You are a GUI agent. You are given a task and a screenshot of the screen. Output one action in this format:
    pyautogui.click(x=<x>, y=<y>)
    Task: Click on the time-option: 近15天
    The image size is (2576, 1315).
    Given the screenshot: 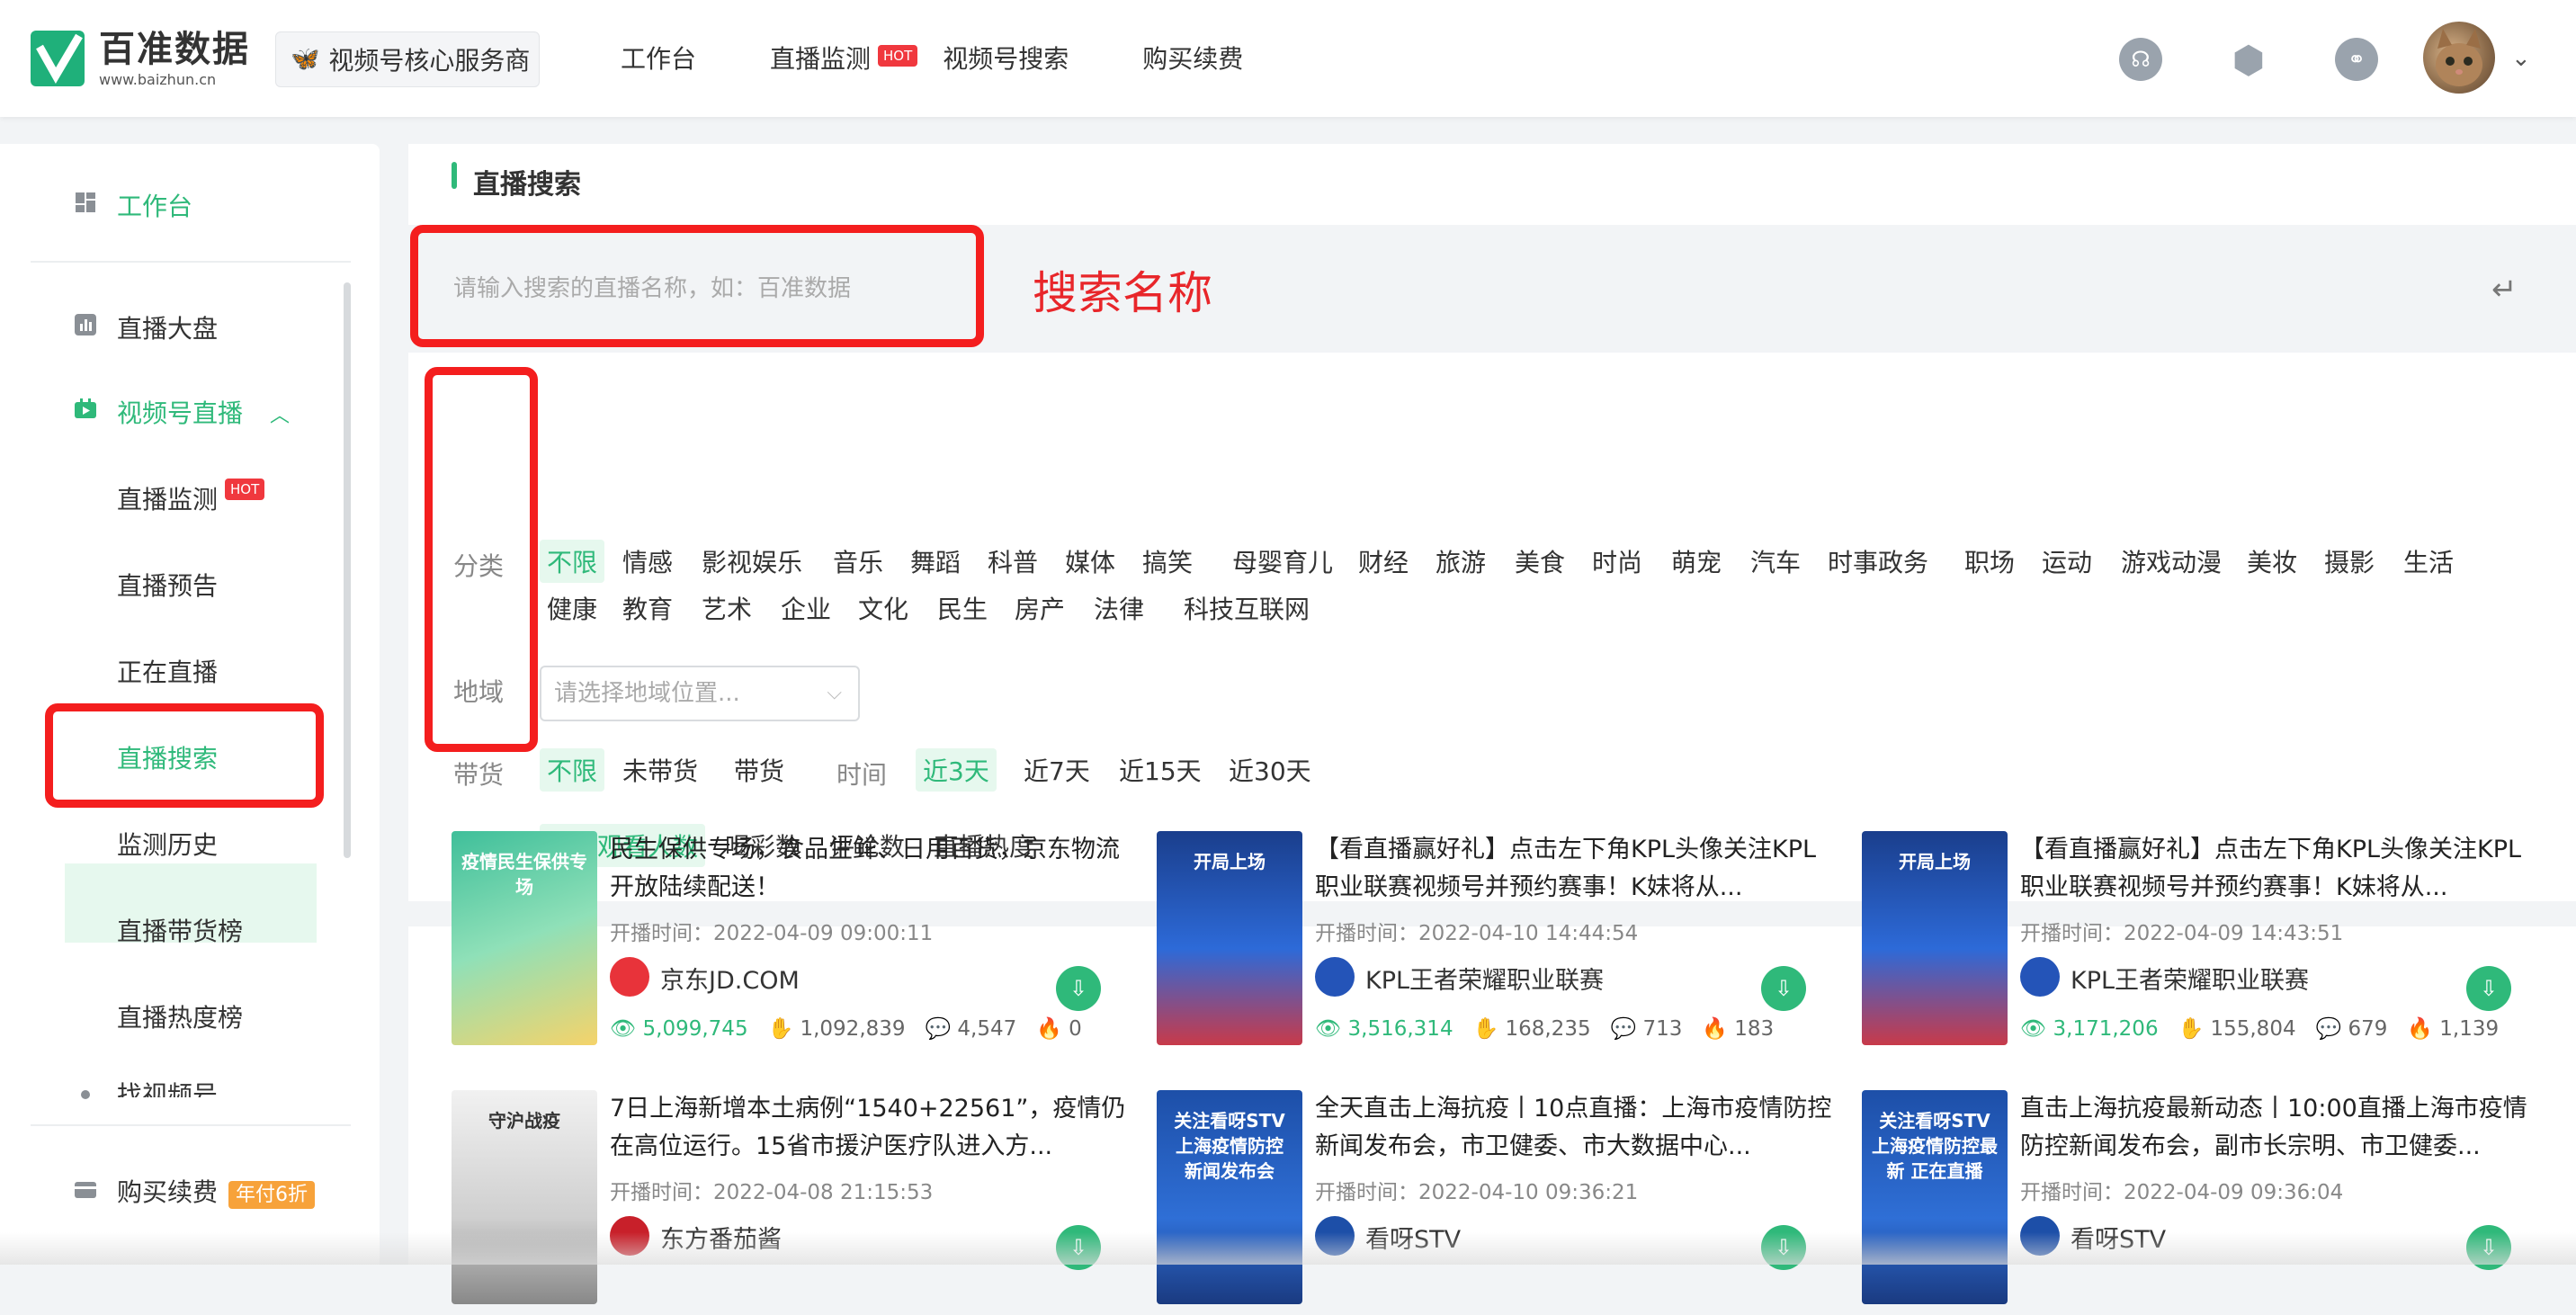 What is the action you would take?
    pyautogui.click(x=1160, y=770)
    